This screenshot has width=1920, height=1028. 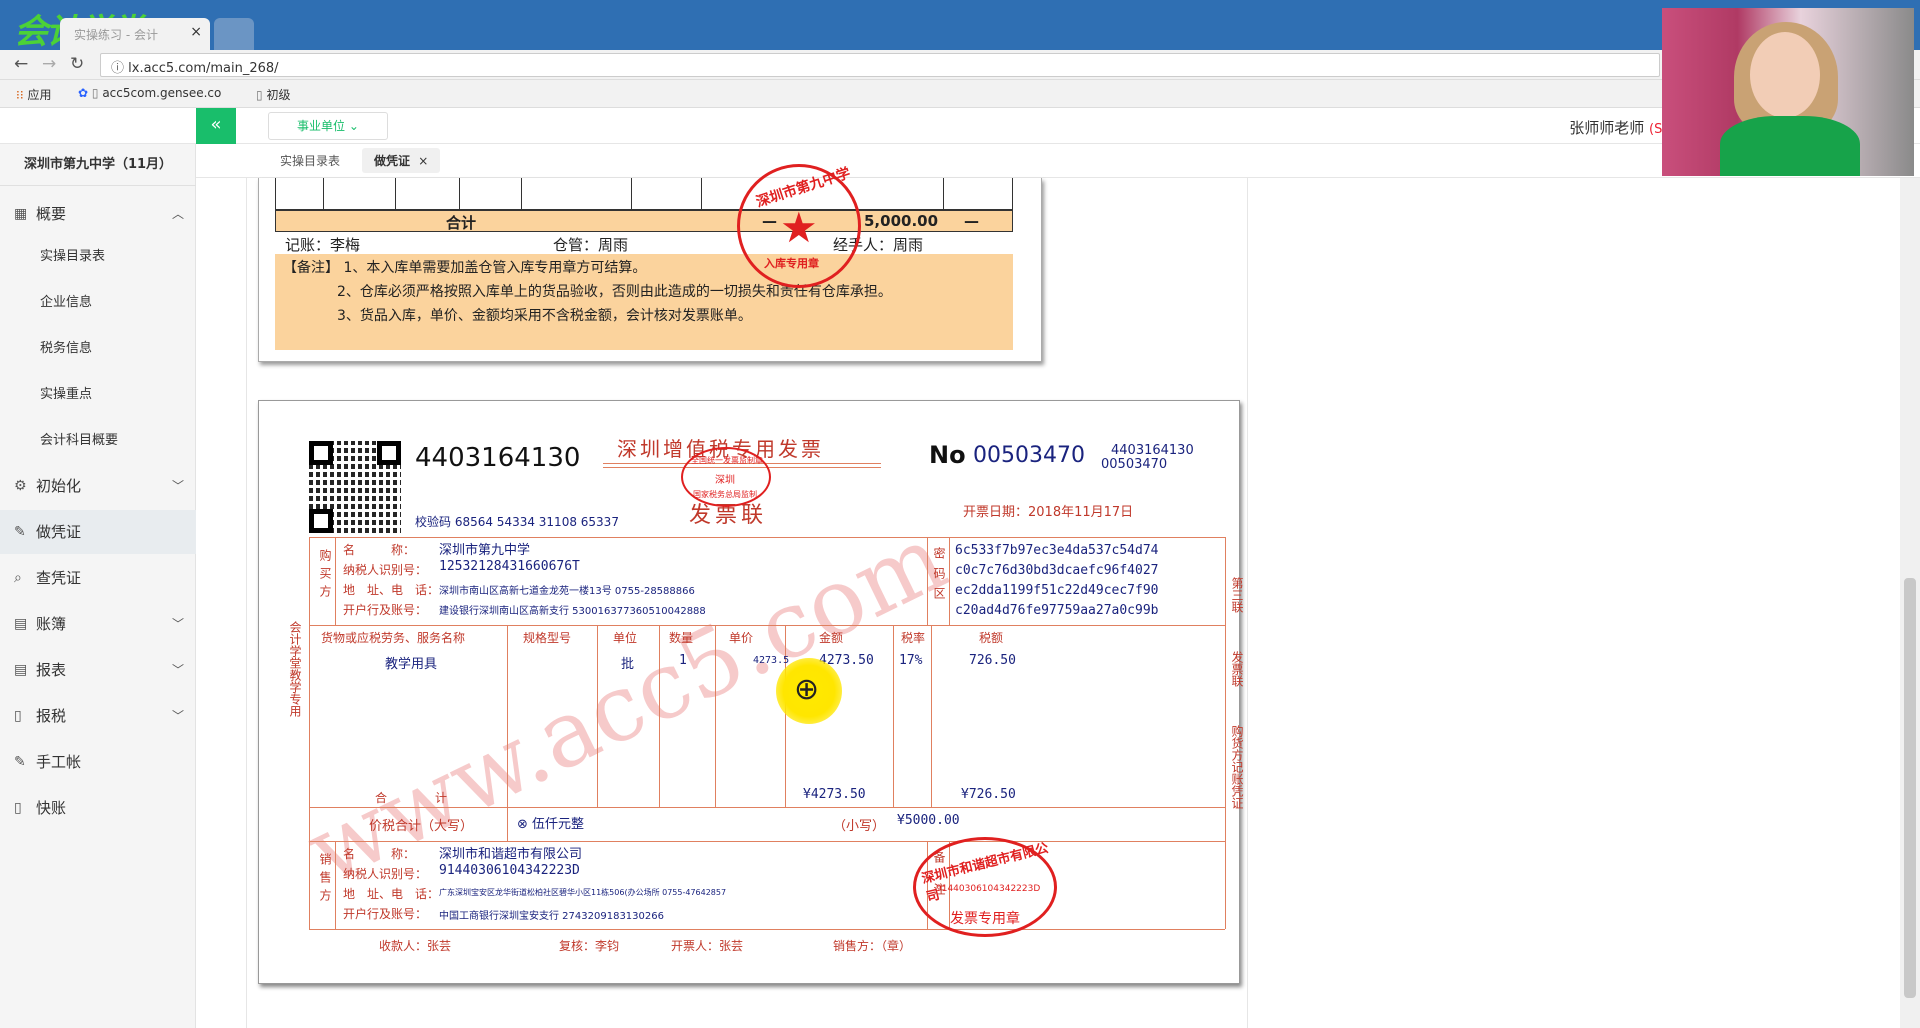 I want to click on url-input: ⓘ lx.acc5.com/main_268/, so click(x=880, y=65).